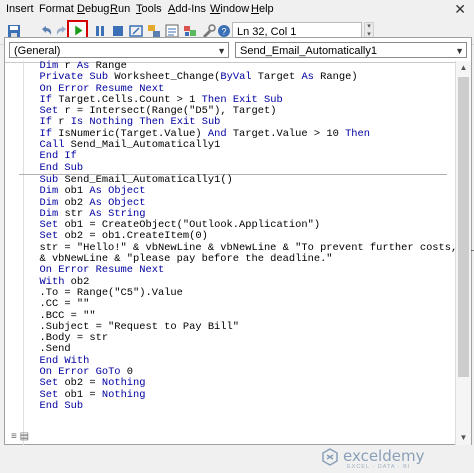 This screenshot has width=474, height=473. What do you see at coordinates (105, 292) in the screenshot?
I see `code-text: .To = Range("C5").Value` at bounding box center [105, 292].